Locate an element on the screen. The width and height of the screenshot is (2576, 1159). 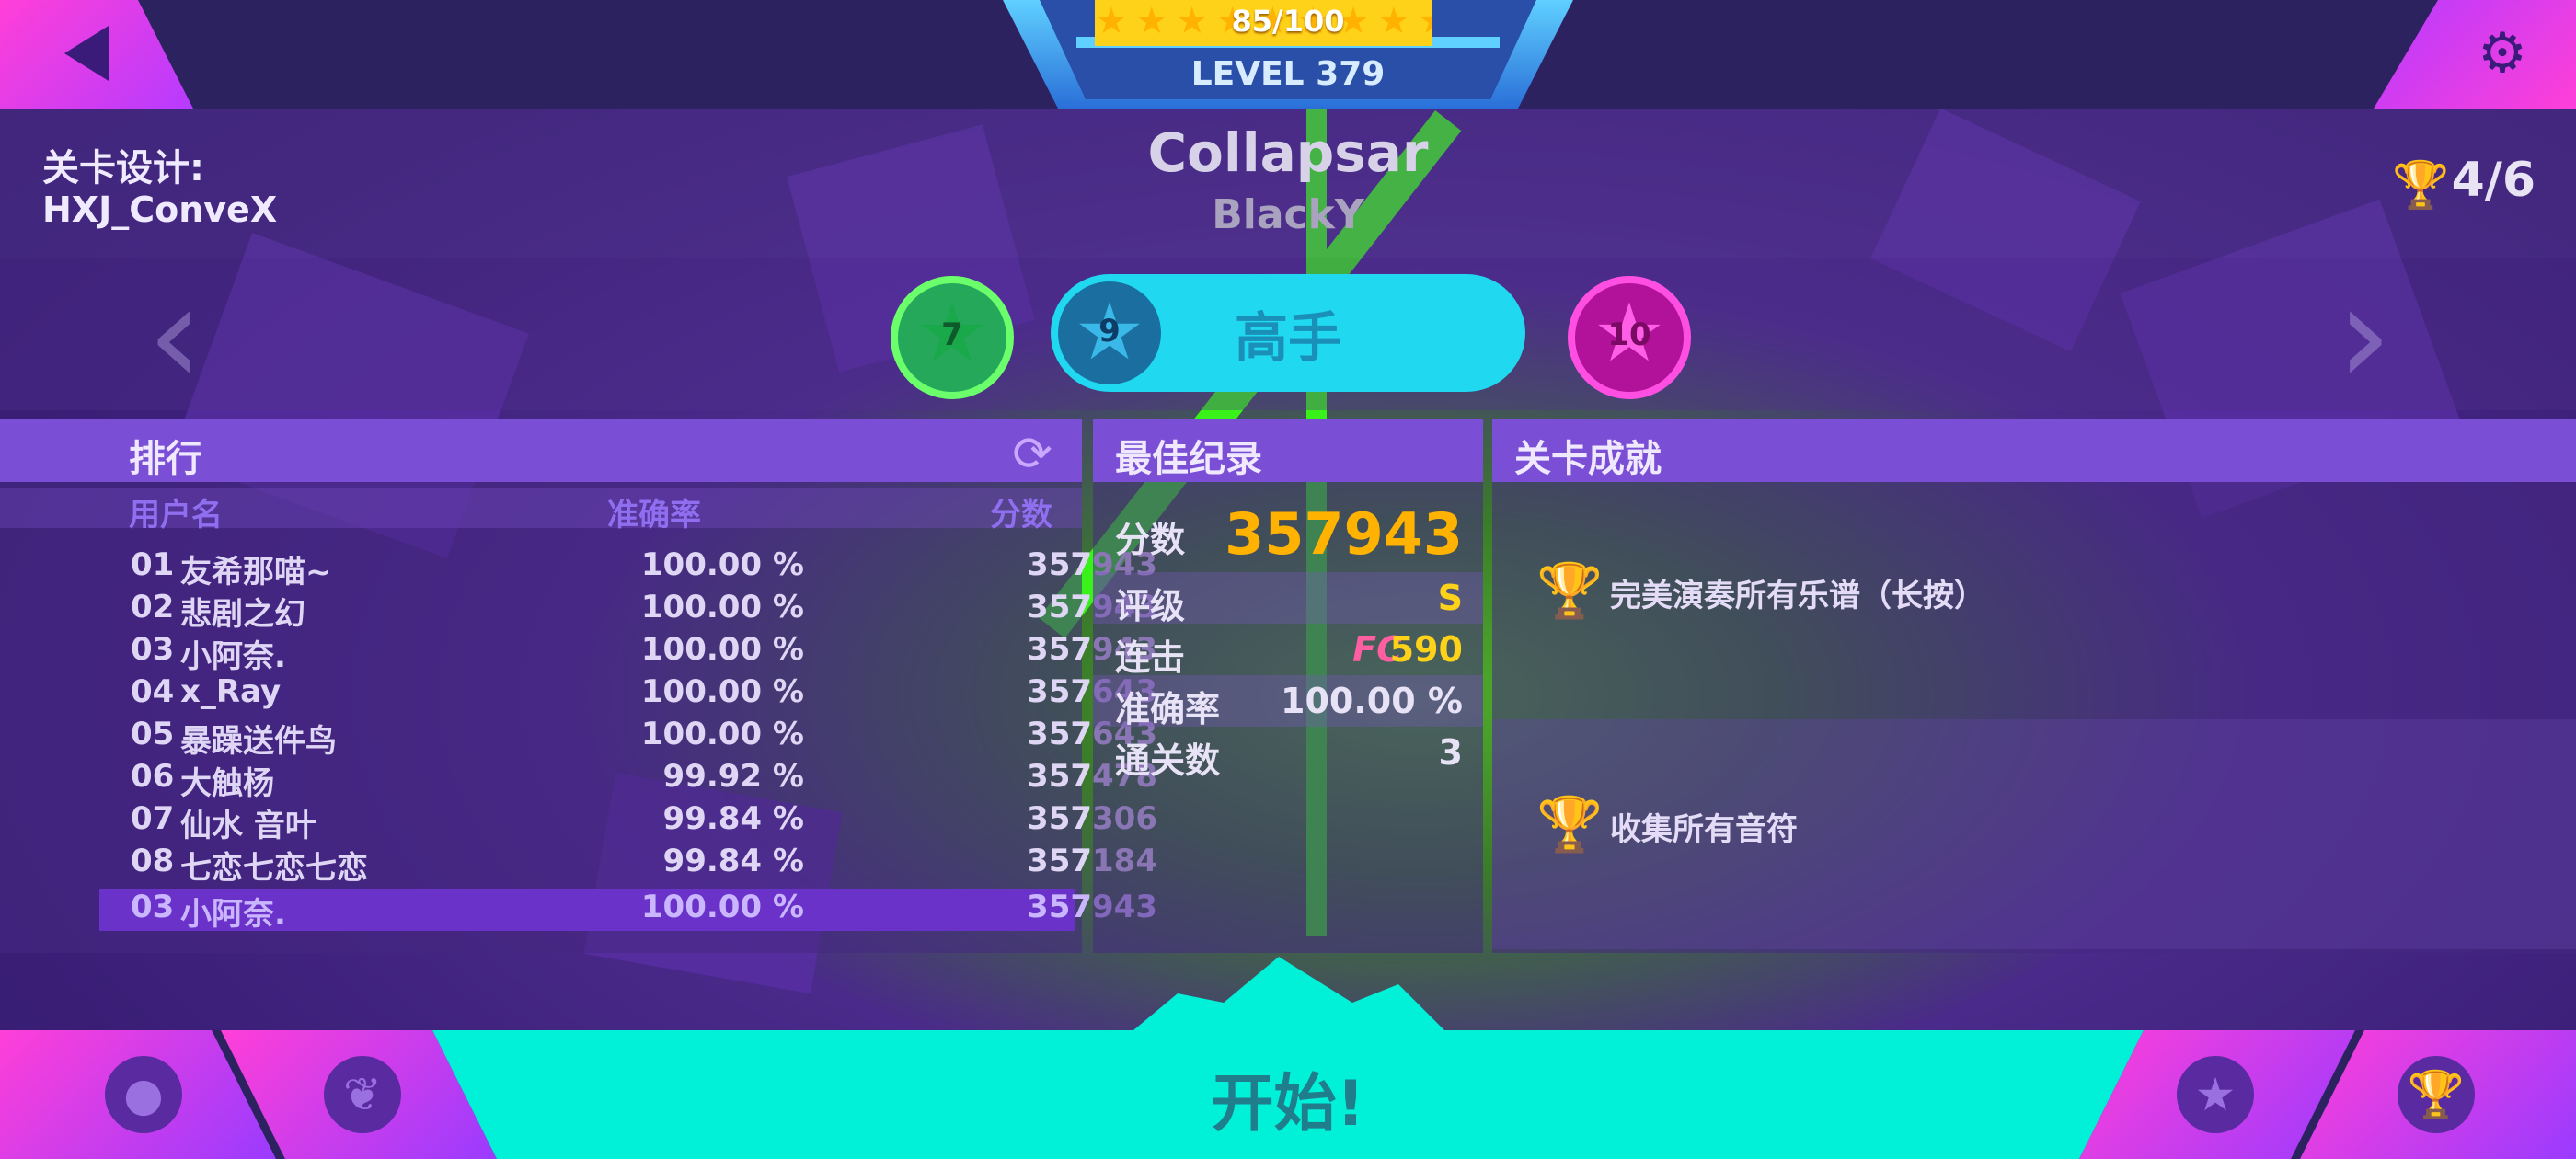
designer-name: HXJ_ConveX is located at coordinates (160, 209).